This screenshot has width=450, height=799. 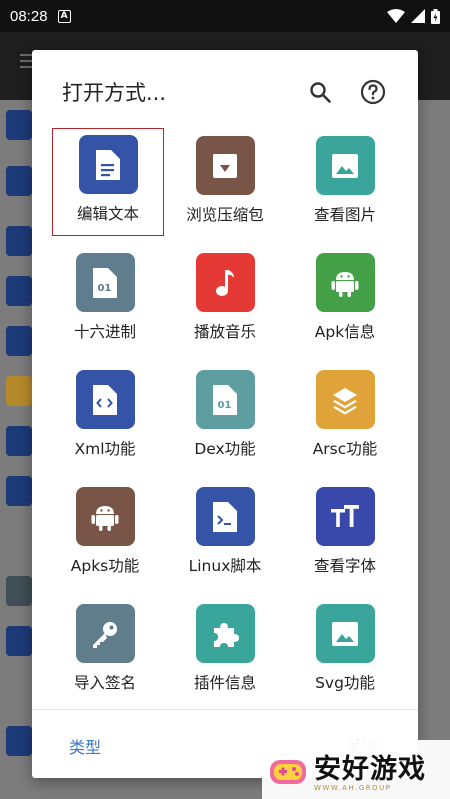 I want to click on help-icon, so click(x=373, y=92).